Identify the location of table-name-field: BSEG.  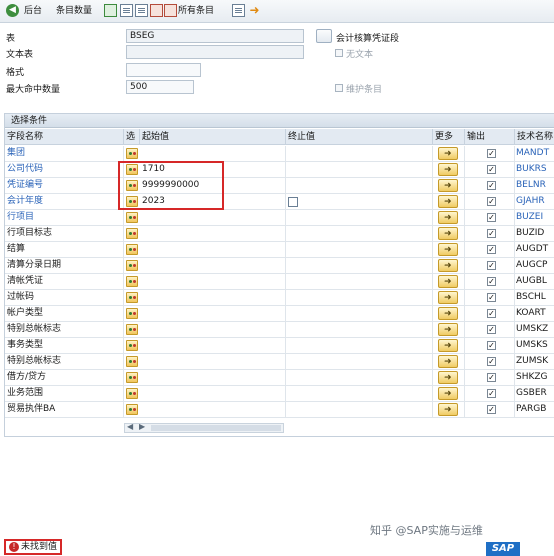
(215, 36).